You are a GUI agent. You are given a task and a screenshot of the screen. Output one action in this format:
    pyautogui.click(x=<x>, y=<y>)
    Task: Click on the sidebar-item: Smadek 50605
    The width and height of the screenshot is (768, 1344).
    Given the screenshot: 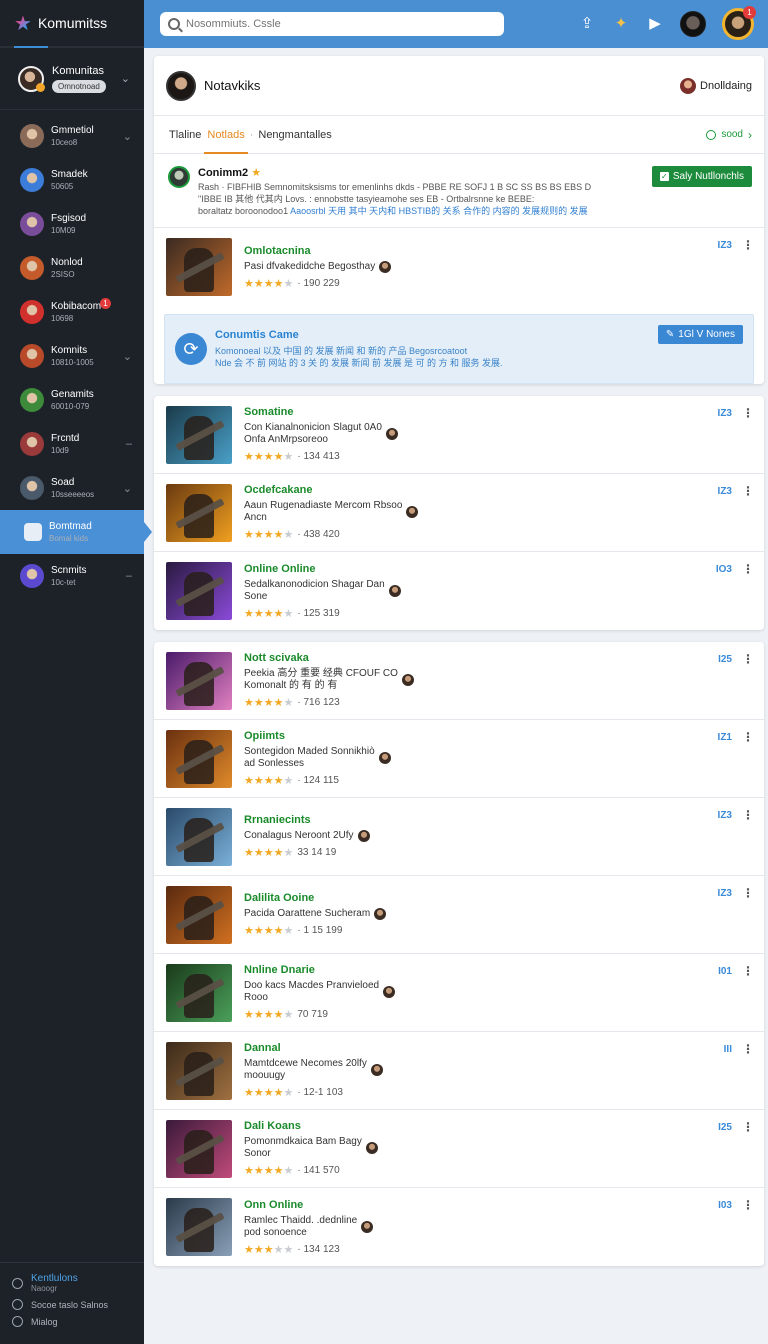 What is the action you would take?
    pyautogui.click(x=72, y=180)
    